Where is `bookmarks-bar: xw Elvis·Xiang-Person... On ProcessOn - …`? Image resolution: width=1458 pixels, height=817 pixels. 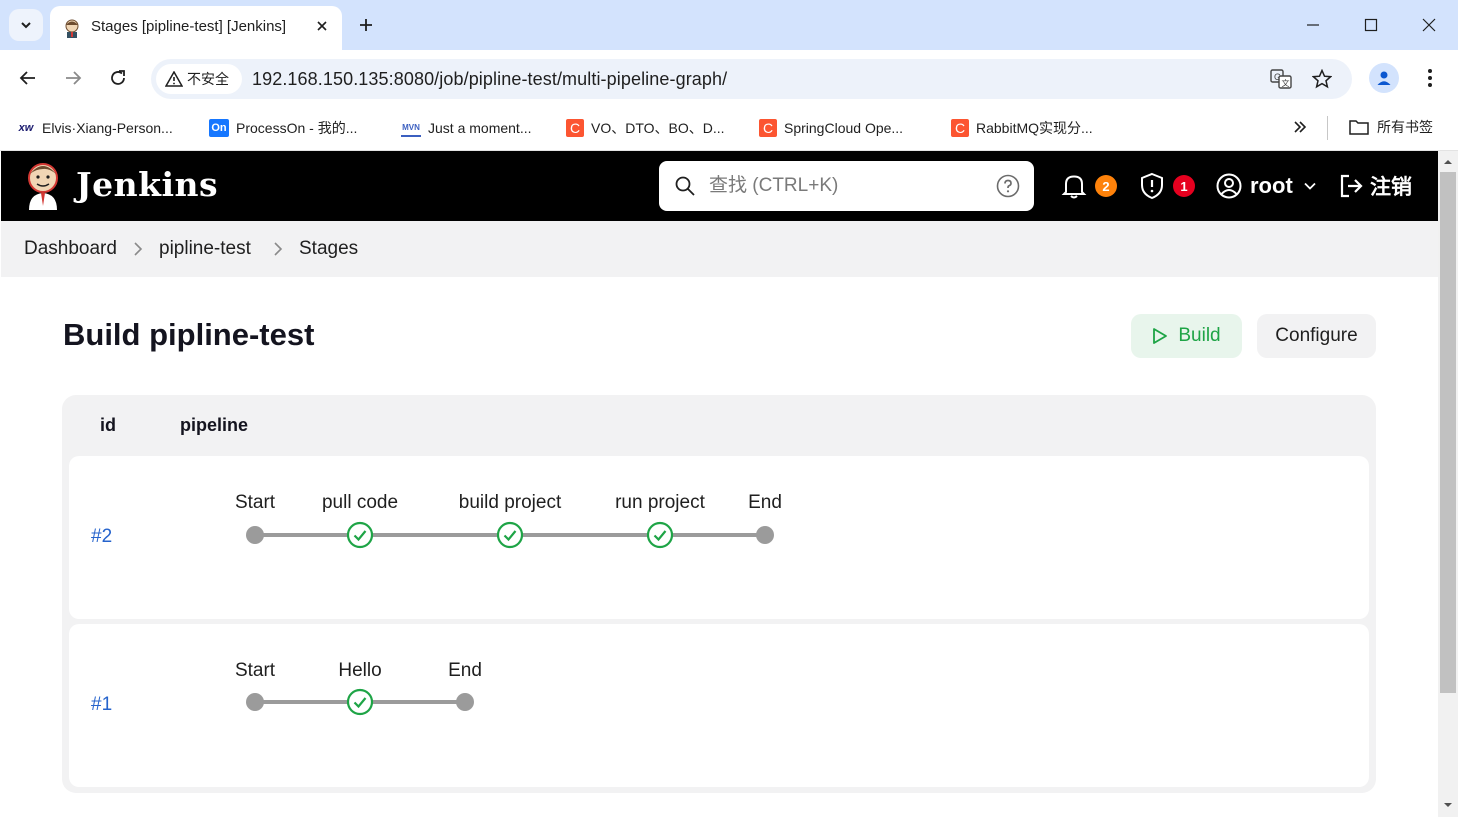 bookmarks-bar: xw Elvis·Xiang-Person... On ProcessOn - … is located at coordinates (729, 129).